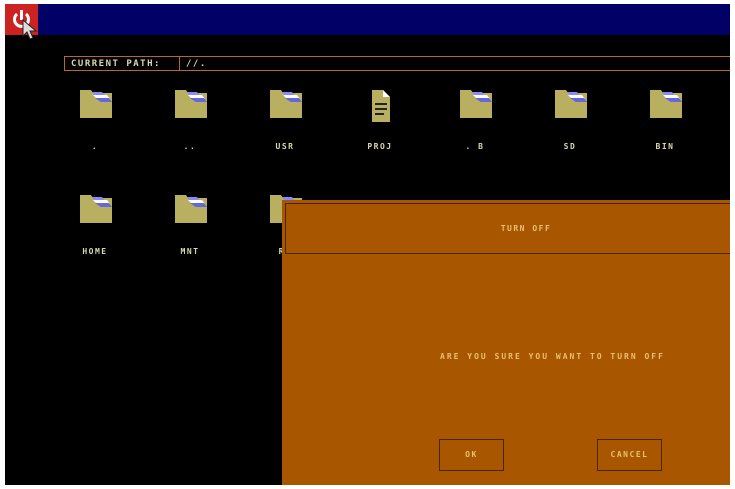  I want to click on current-path-label: CURRENT PATH:, so click(116, 64).